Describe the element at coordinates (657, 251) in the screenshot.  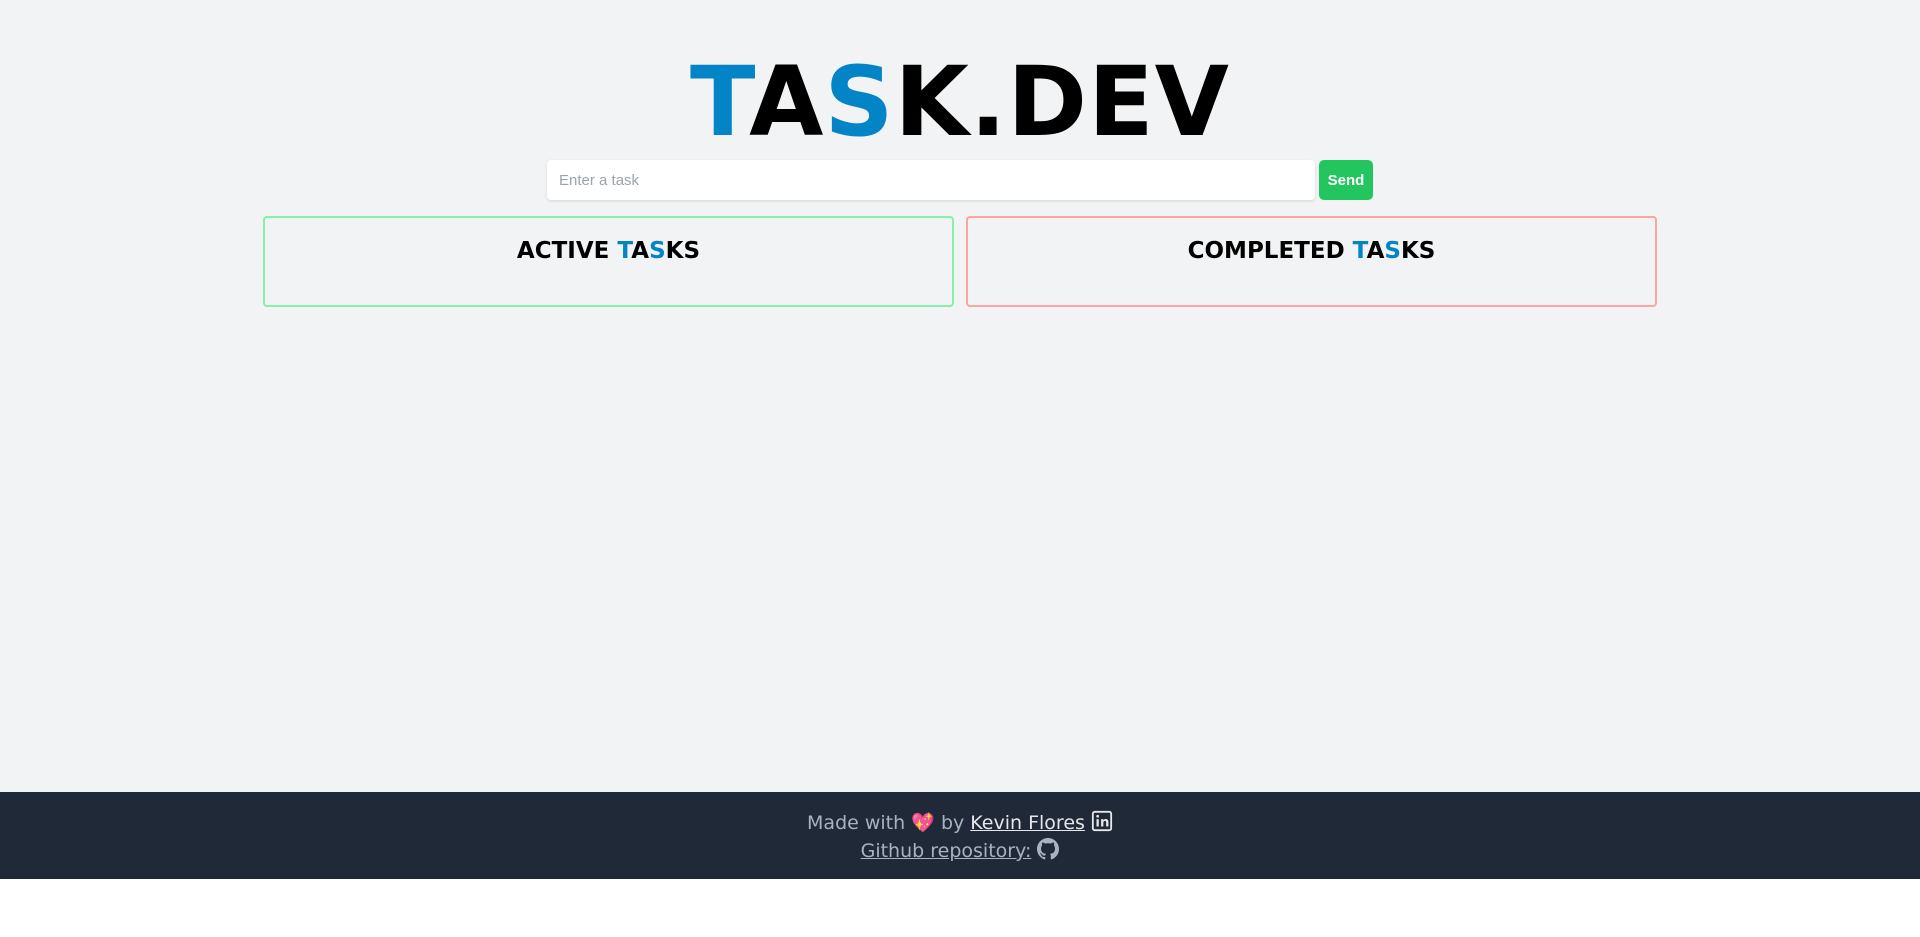
I see `active-title-s: S` at that location.